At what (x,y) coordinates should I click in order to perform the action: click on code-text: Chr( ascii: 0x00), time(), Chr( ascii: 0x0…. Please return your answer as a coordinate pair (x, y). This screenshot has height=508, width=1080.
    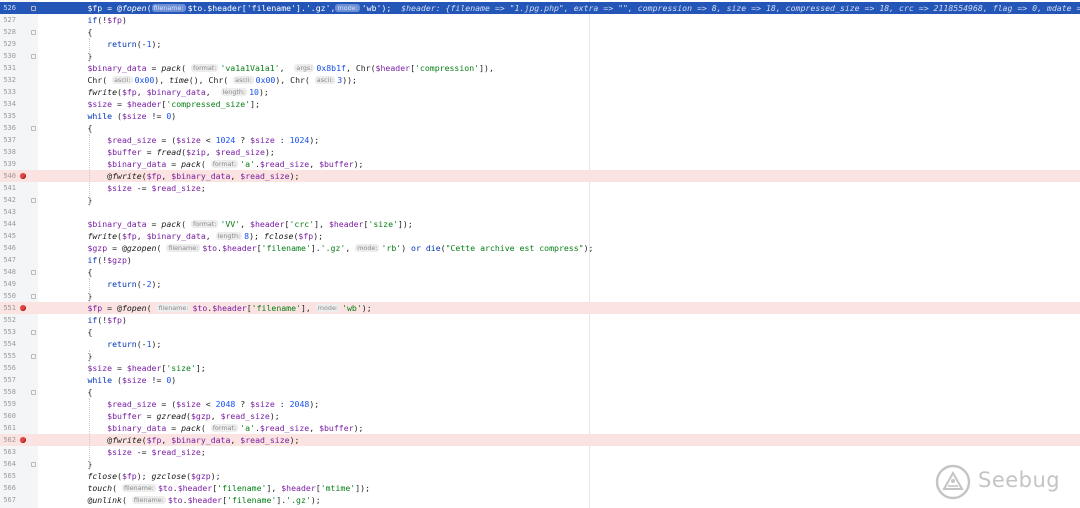
    Looking at the image, I should click on (222, 80).